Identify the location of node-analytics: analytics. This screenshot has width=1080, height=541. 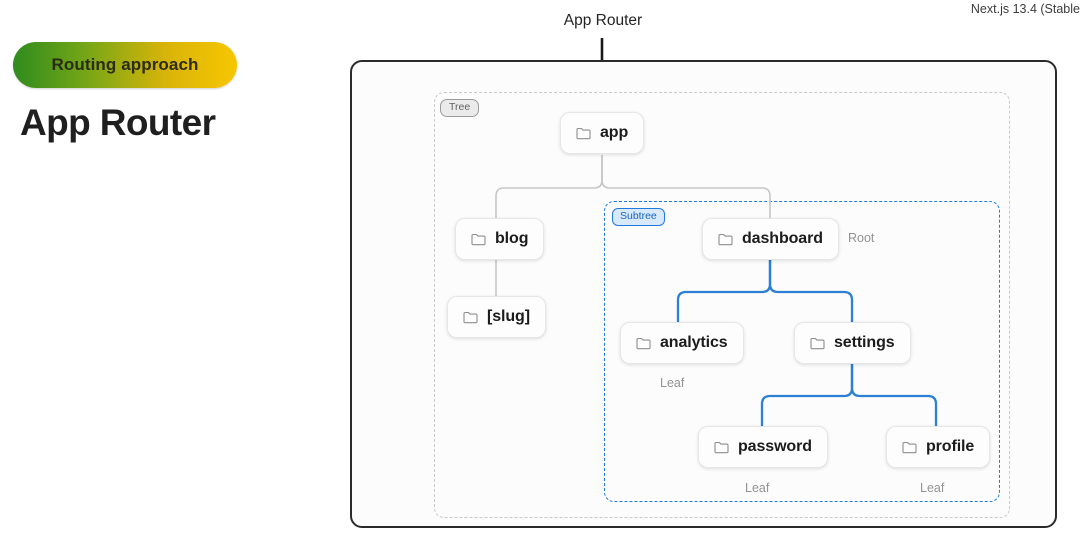
(682, 343).